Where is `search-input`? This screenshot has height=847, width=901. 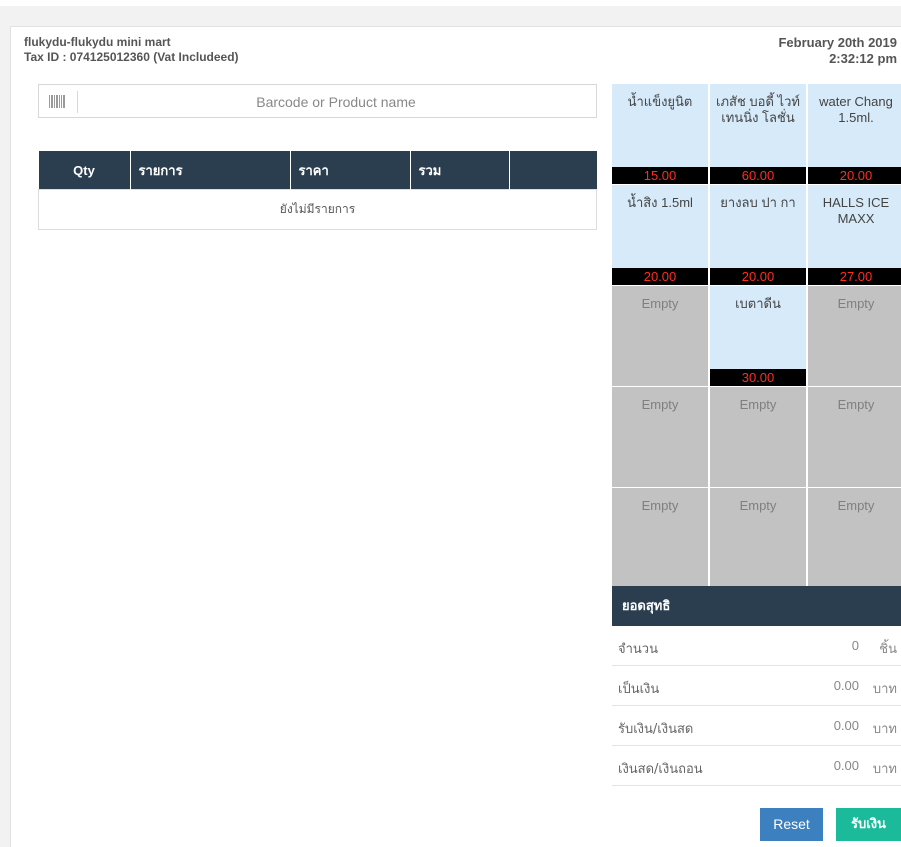 search-input is located at coordinates (336, 102).